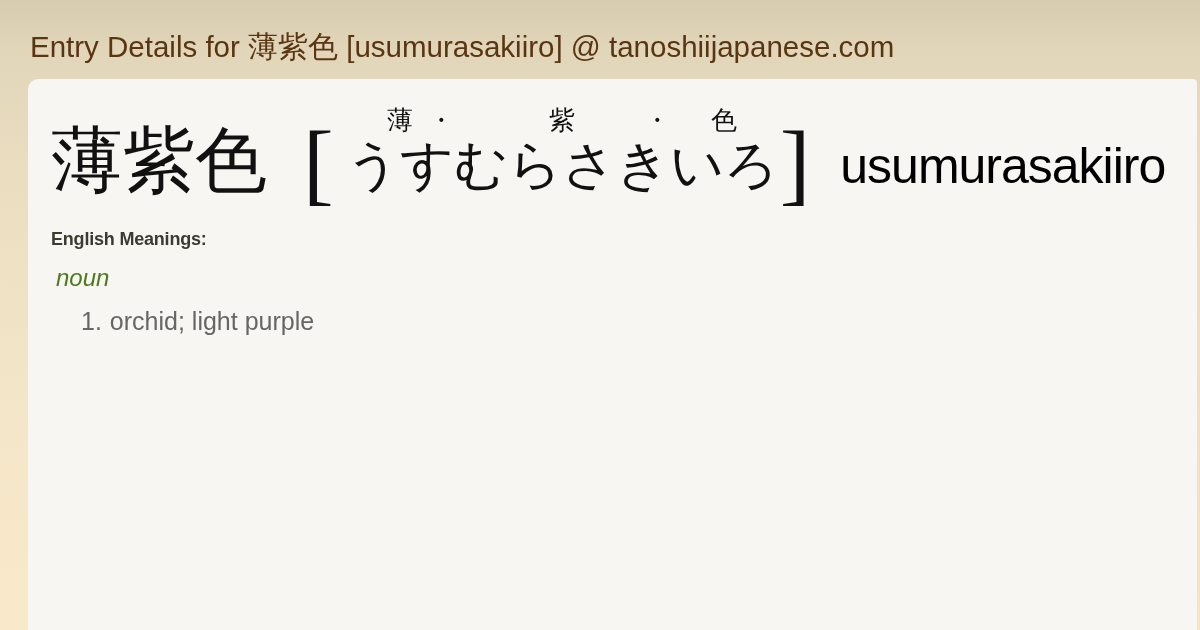  I want to click on reading-kanji: 薄, so click(399, 121).